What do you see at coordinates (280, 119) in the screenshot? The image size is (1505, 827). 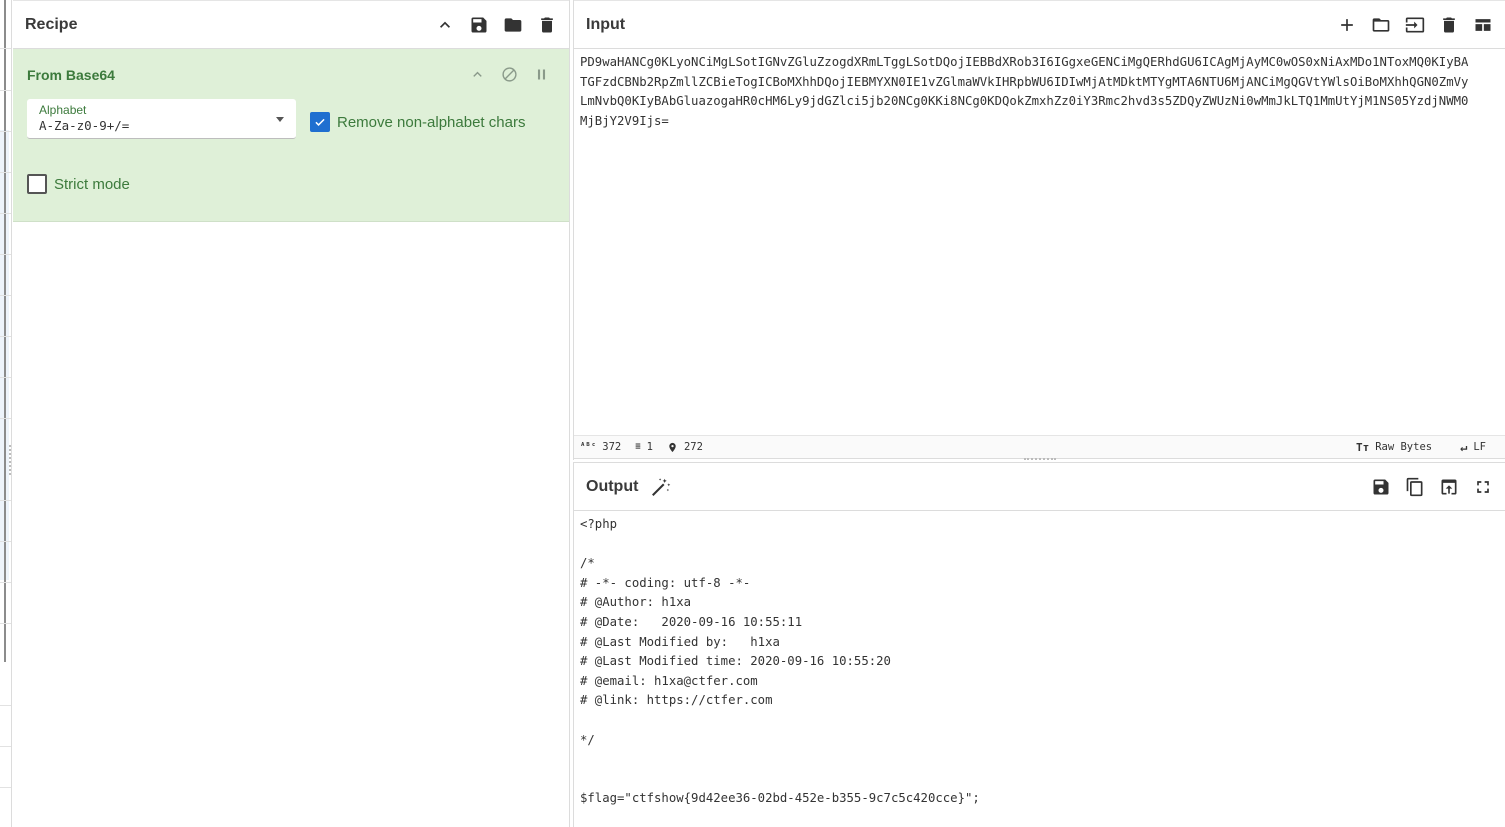 I see `chevron-down-icon` at bounding box center [280, 119].